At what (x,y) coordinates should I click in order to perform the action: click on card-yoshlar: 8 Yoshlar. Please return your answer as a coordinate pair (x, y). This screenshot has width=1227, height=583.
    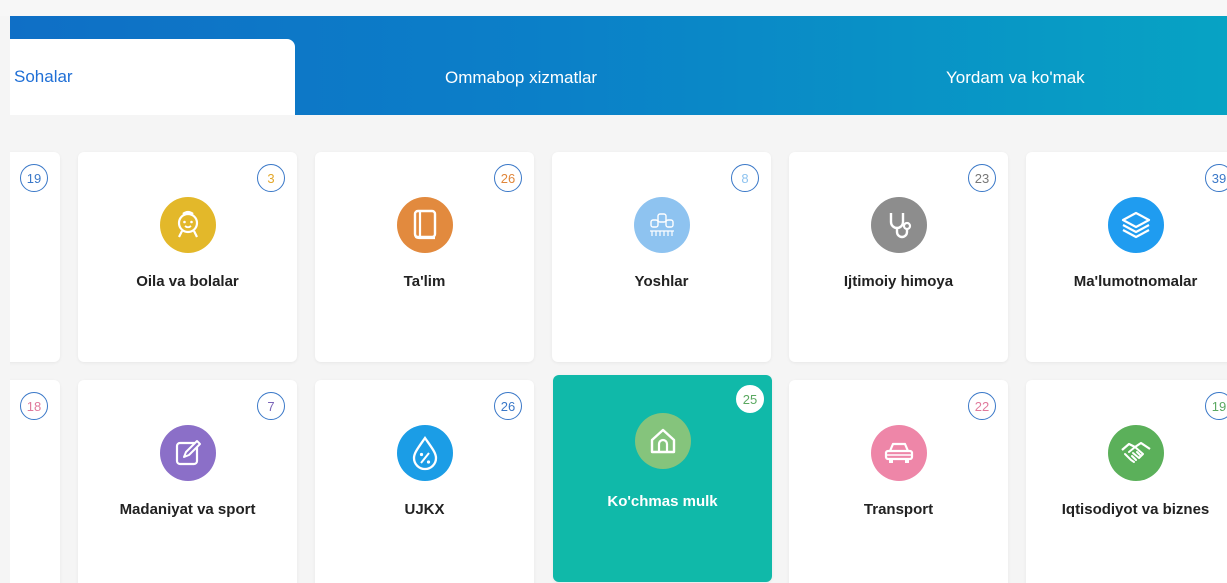
    Looking at the image, I should click on (661, 257).